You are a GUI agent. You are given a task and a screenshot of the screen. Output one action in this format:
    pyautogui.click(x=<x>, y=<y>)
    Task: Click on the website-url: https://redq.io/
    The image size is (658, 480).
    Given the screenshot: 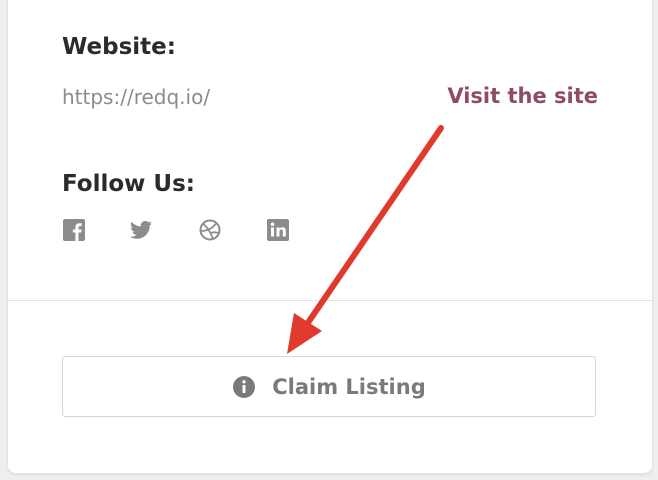 What is the action you would take?
    pyautogui.click(x=136, y=97)
    